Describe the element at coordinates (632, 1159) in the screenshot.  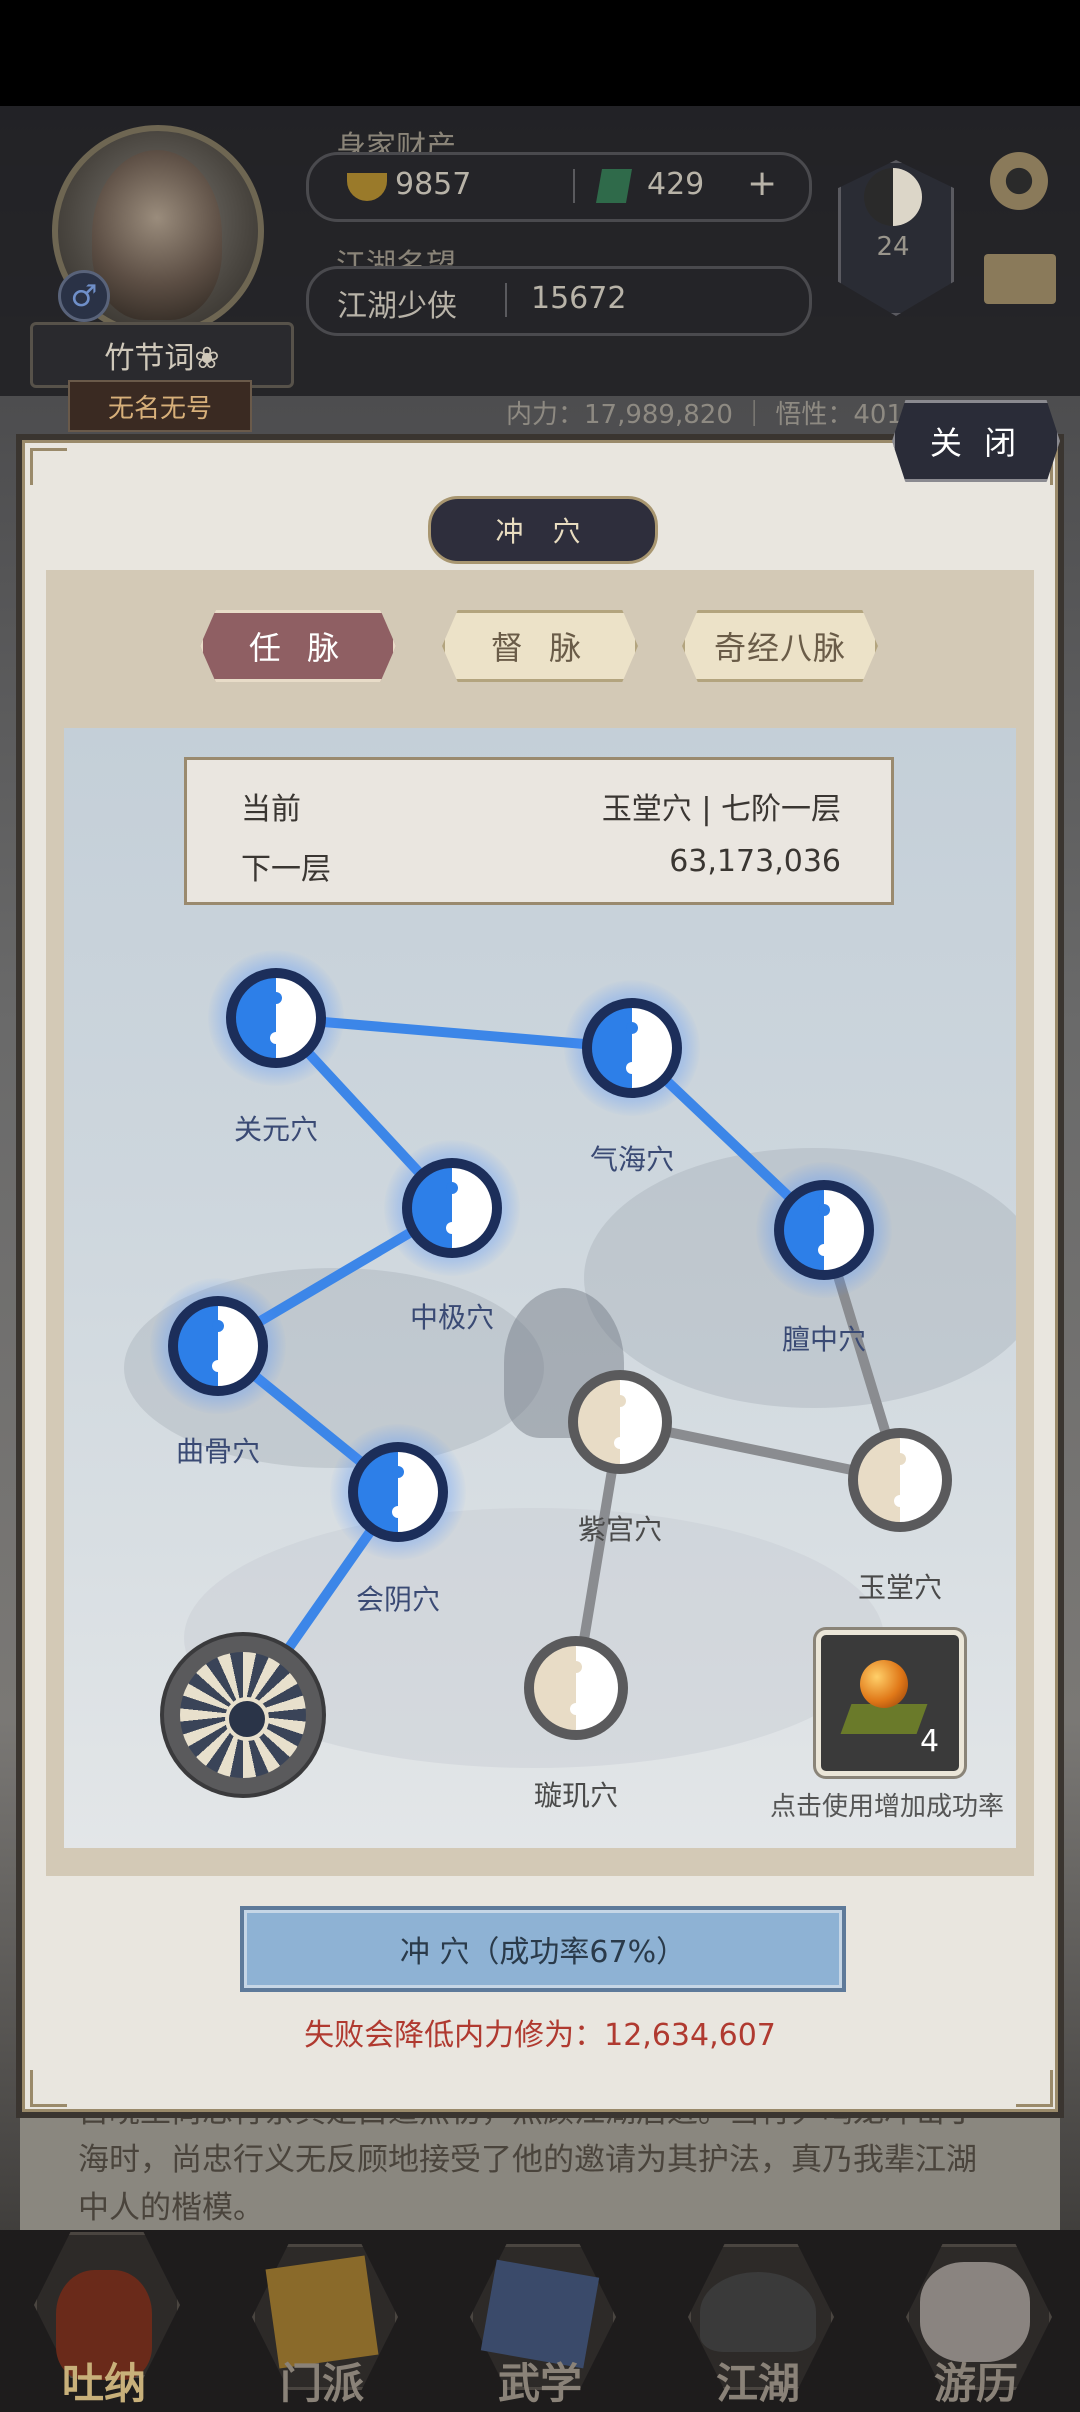
I see `acupoint-label: 气海穴` at that location.